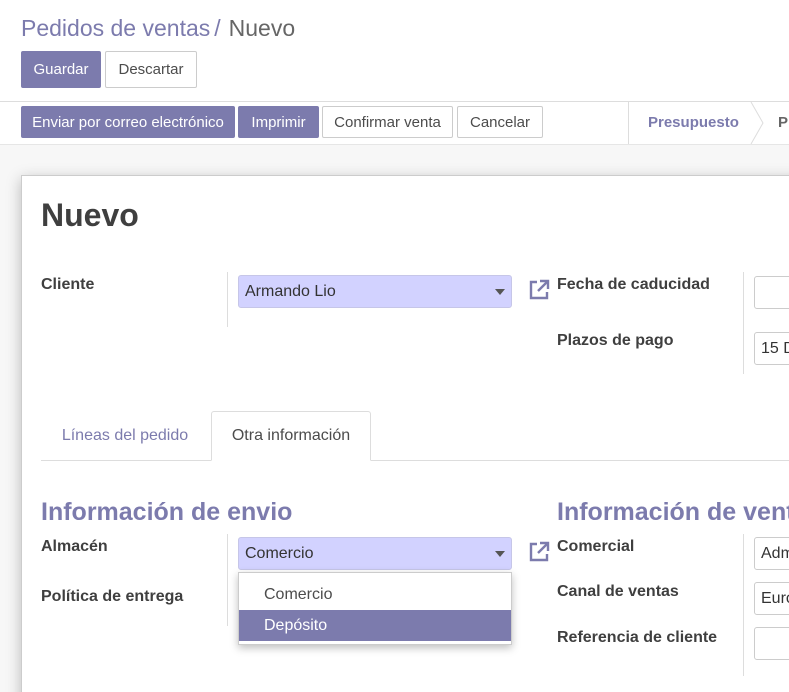 This screenshot has height=692, width=789. I want to click on breadcrumb: Pedidos de ventas / Nuevo, so click(158, 28).